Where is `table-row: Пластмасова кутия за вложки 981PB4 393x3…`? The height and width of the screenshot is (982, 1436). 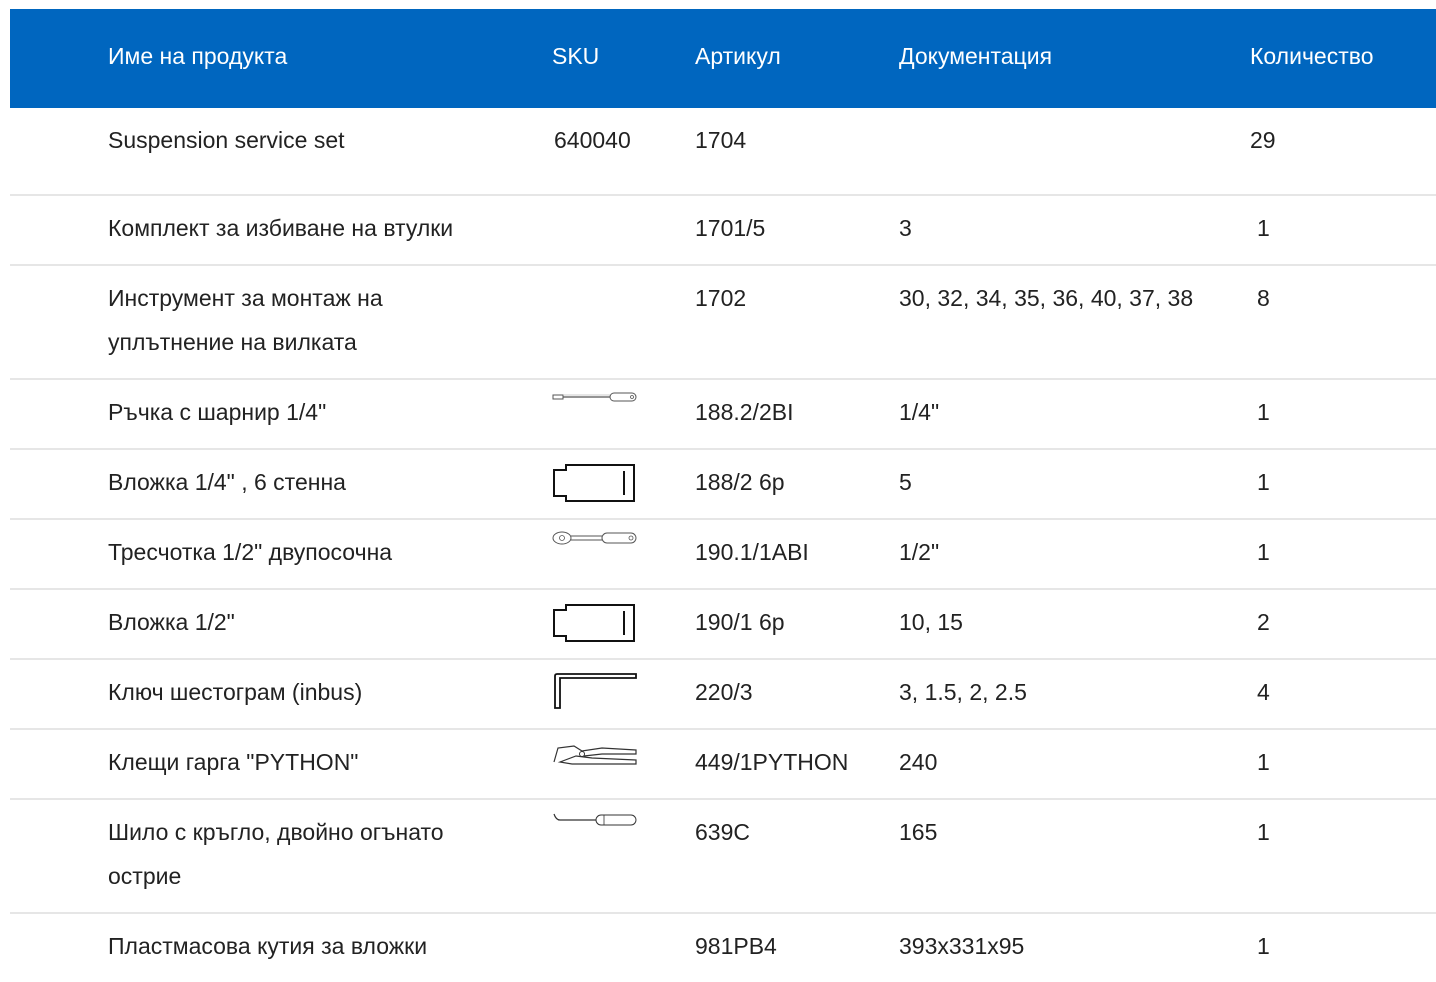
table-row: Пластмасова кутия за вложки 981PB4 393x3… is located at coordinates (723, 948).